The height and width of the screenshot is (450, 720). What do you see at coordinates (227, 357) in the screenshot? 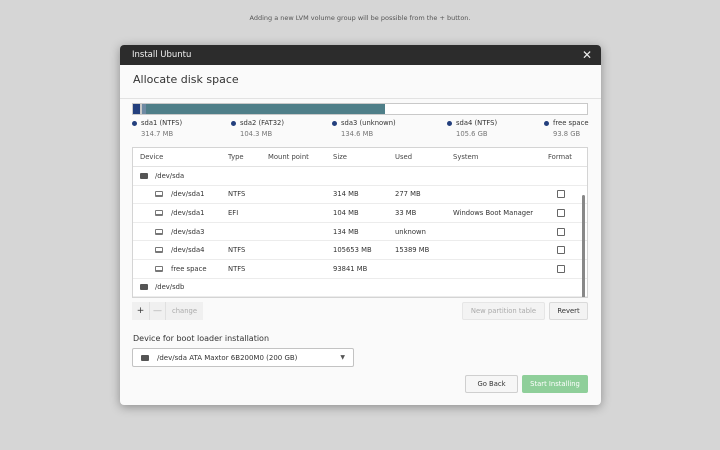
I see `bootloader-selected-value: /dev/sda ATA Maxtor 6B200M0 (200 GB)` at bounding box center [227, 357].